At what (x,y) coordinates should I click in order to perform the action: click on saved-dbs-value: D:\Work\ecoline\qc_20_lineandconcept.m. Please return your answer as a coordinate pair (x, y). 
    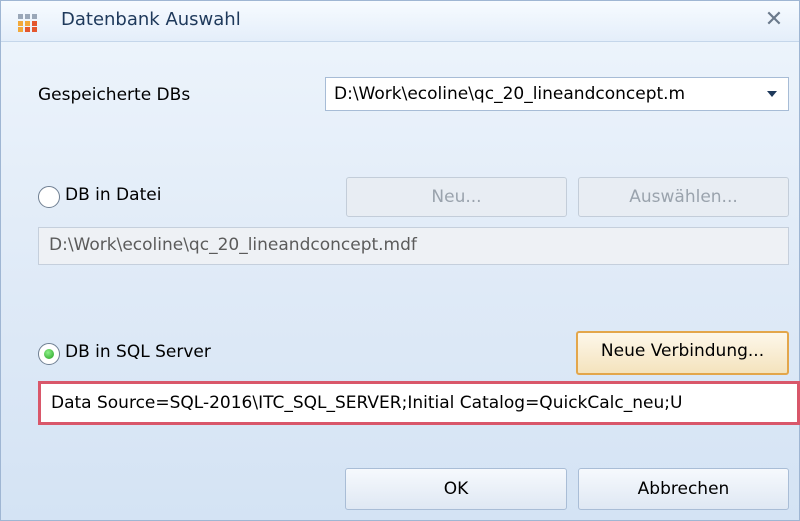
    Looking at the image, I should click on (510, 94).